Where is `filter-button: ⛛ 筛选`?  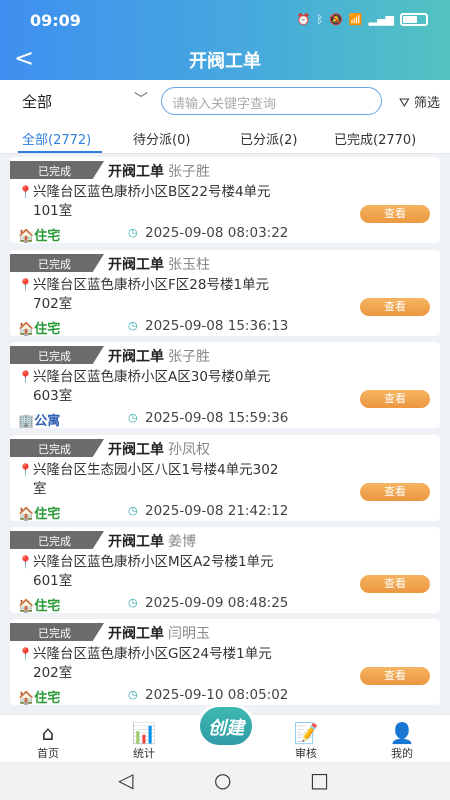 filter-button: ⛛ 筛选 is located at coordinates (419, 101).